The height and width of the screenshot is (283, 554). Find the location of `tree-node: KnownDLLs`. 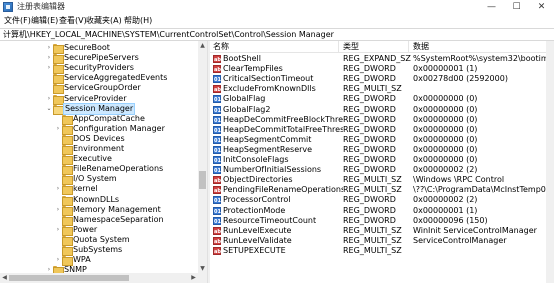

tree-node: KnownDLLs is located at coordinates (99, 200).